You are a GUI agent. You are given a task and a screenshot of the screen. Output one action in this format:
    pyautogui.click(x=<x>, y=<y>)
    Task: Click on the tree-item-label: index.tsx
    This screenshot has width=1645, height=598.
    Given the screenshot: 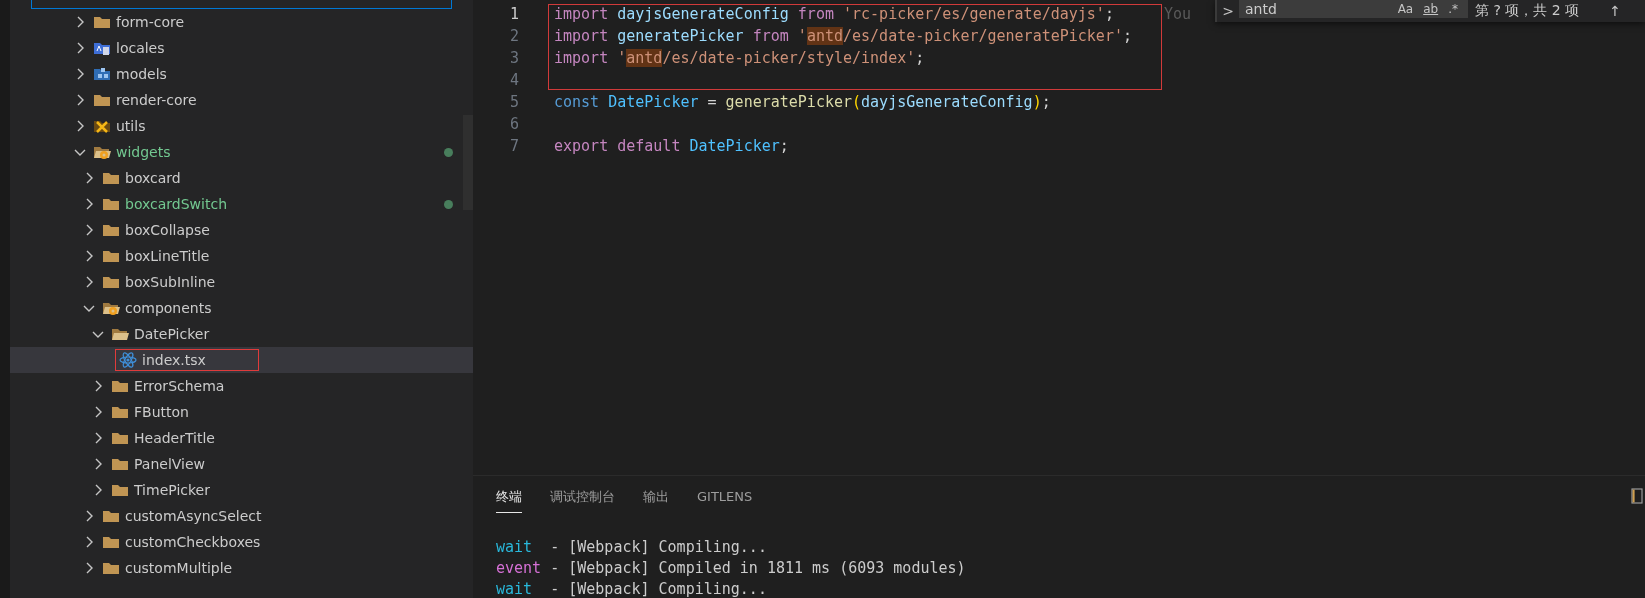 What is the action you would take?
    pyautogui.click(x=174, y=360)
    